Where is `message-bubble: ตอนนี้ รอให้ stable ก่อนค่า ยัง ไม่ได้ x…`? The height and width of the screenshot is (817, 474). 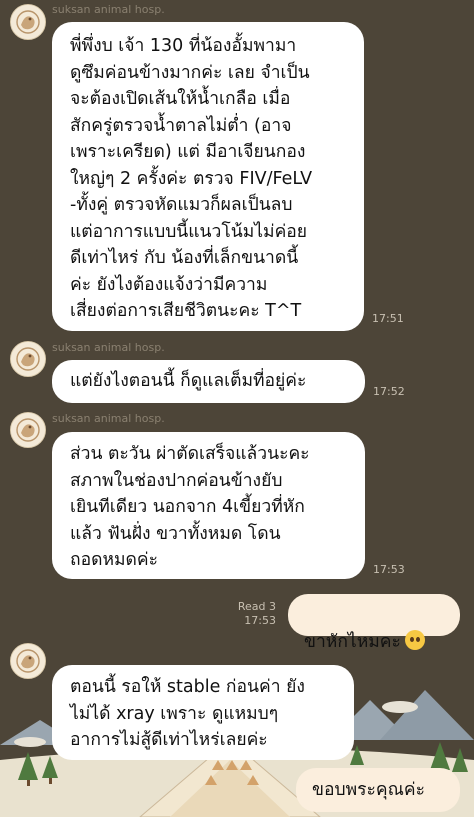
message-bubble: ตอนนี้ รอให้ stable ก่อนค่า ยัง ไม่ได้ x… is located at coordinates (203, 712).